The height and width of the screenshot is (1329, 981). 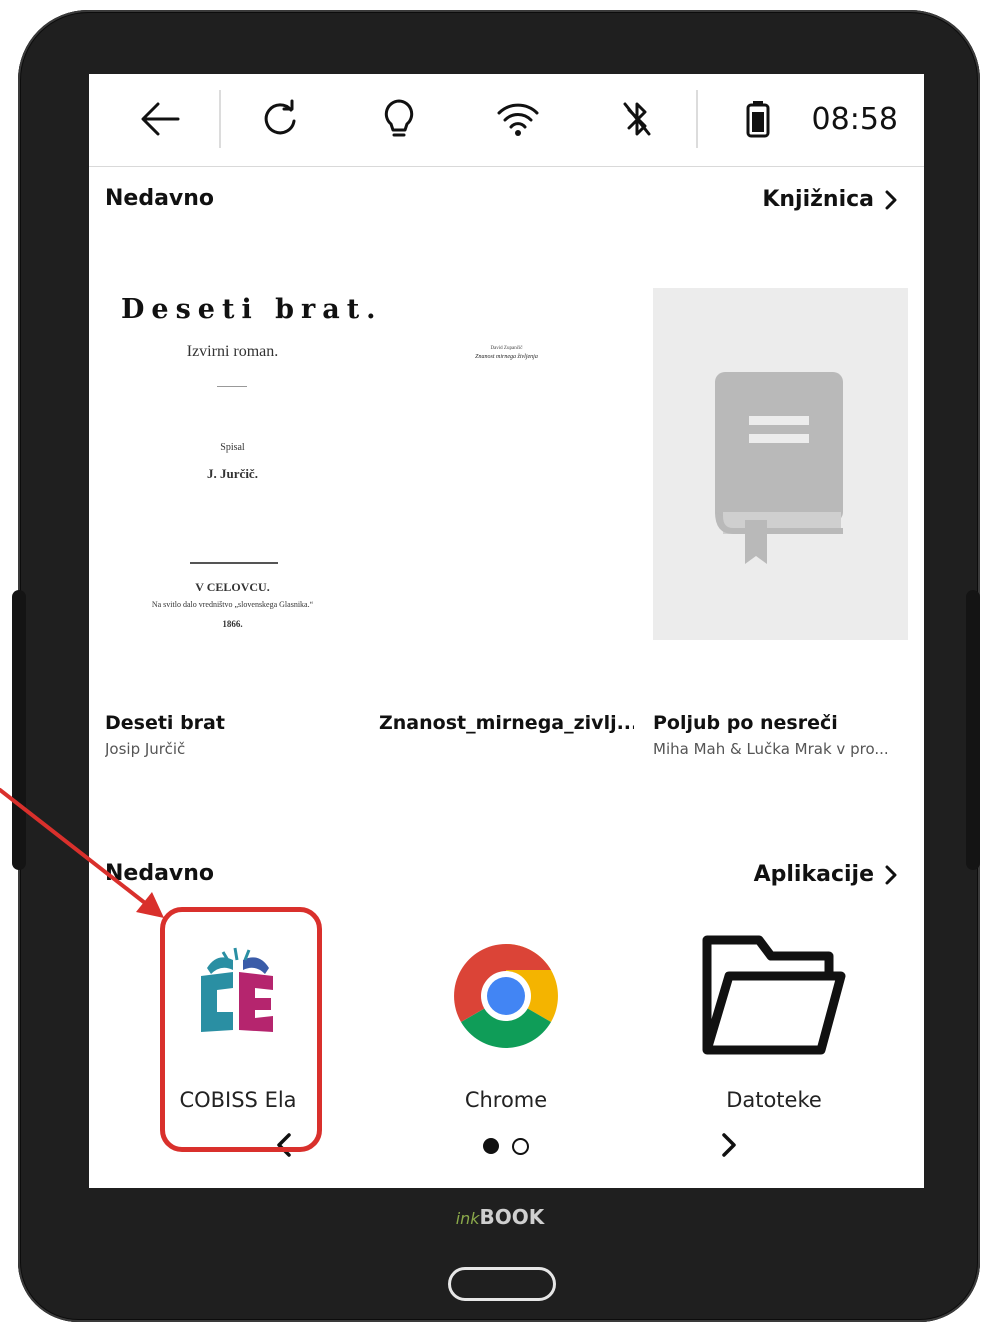 I want to click on book-title: Poljub po nesreči, so click(x=745, y=723).